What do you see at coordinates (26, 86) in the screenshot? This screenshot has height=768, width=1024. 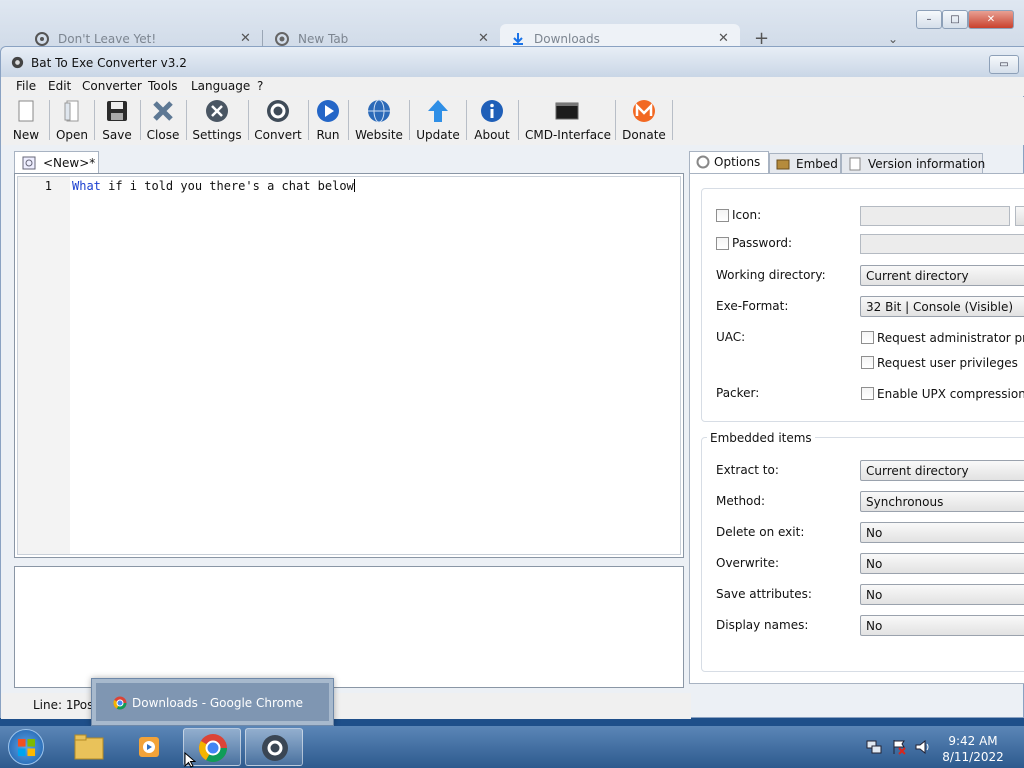 I see `menu-file: File` at bounding box center [26, 86].